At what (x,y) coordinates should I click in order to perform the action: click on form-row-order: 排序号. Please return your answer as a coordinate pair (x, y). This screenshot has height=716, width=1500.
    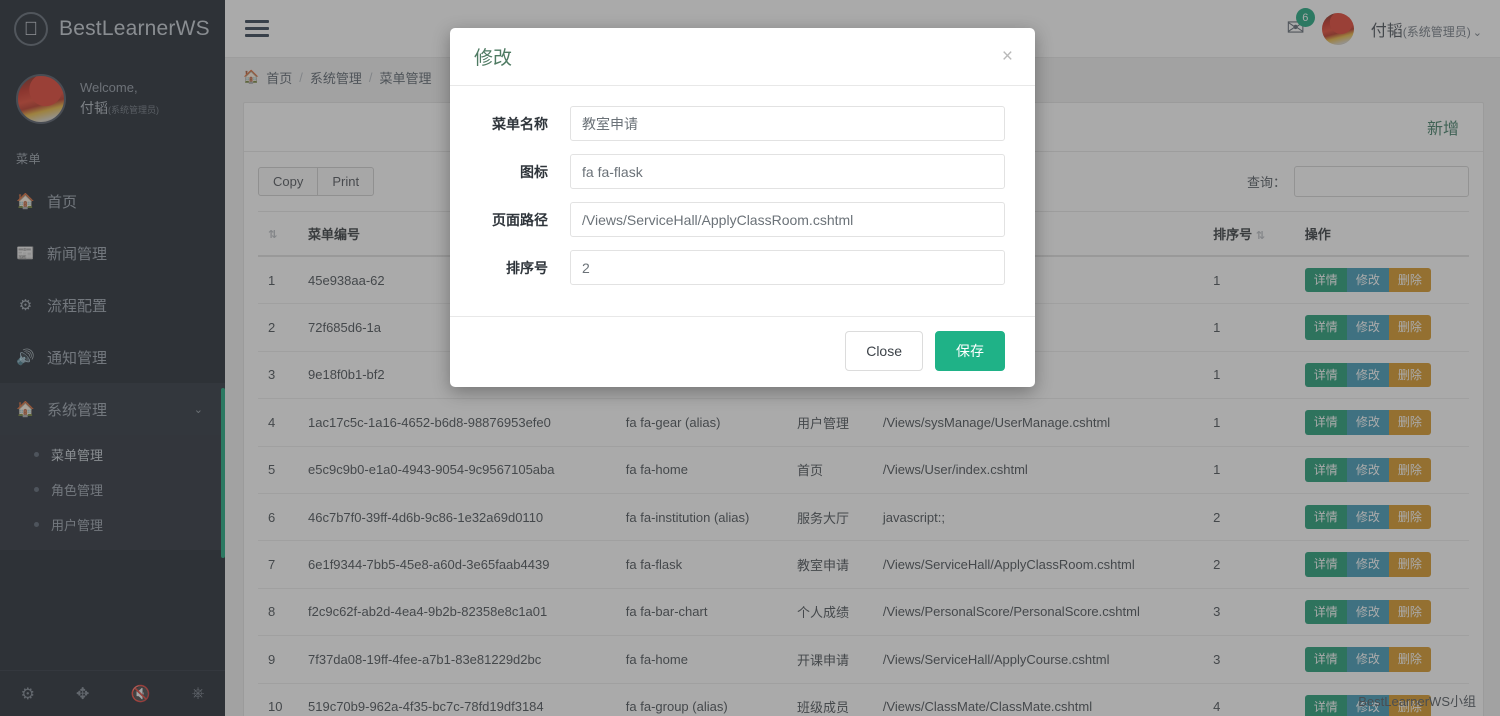
    Looking at the image, I should click on (739, 267).